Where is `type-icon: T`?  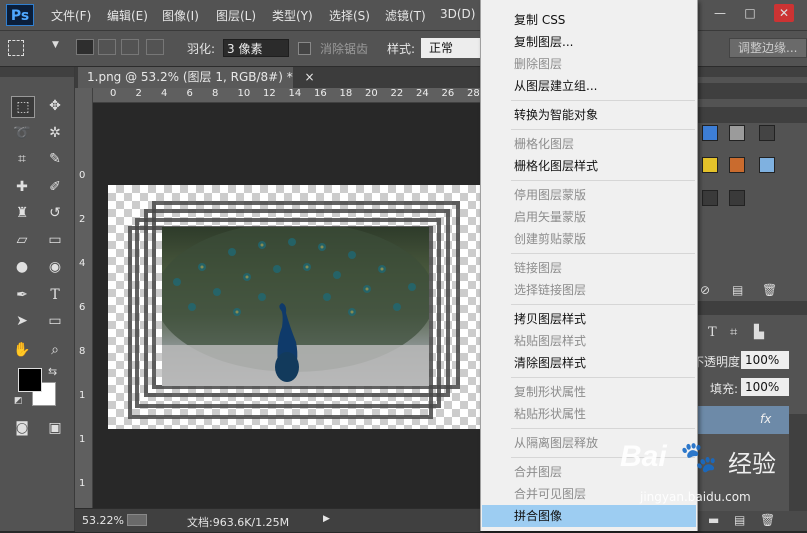 type-icon: T is located at coordinates (55, 295).